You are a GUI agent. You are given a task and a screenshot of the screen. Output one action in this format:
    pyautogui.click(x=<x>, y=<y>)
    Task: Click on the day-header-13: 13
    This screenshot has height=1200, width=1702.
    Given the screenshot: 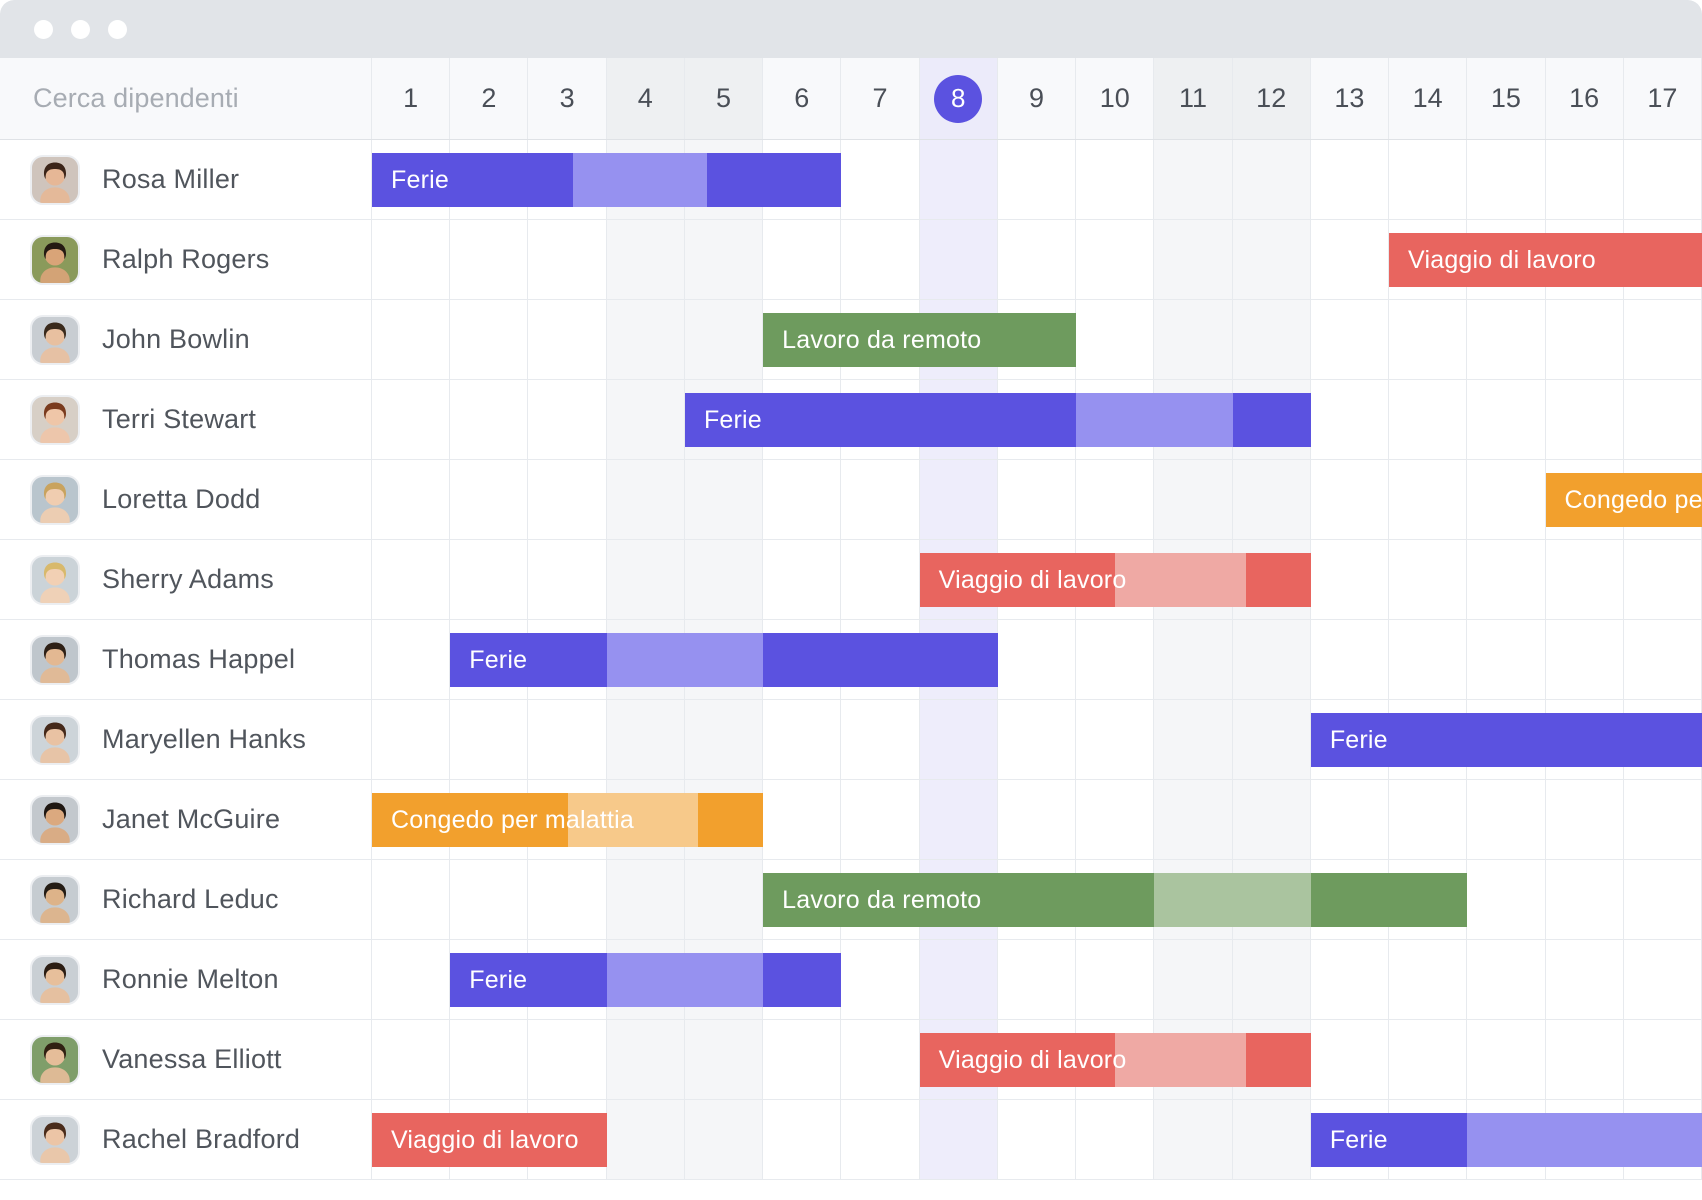 What is the action you would take?
    pyautogui.click(x=1350, y=98)
    